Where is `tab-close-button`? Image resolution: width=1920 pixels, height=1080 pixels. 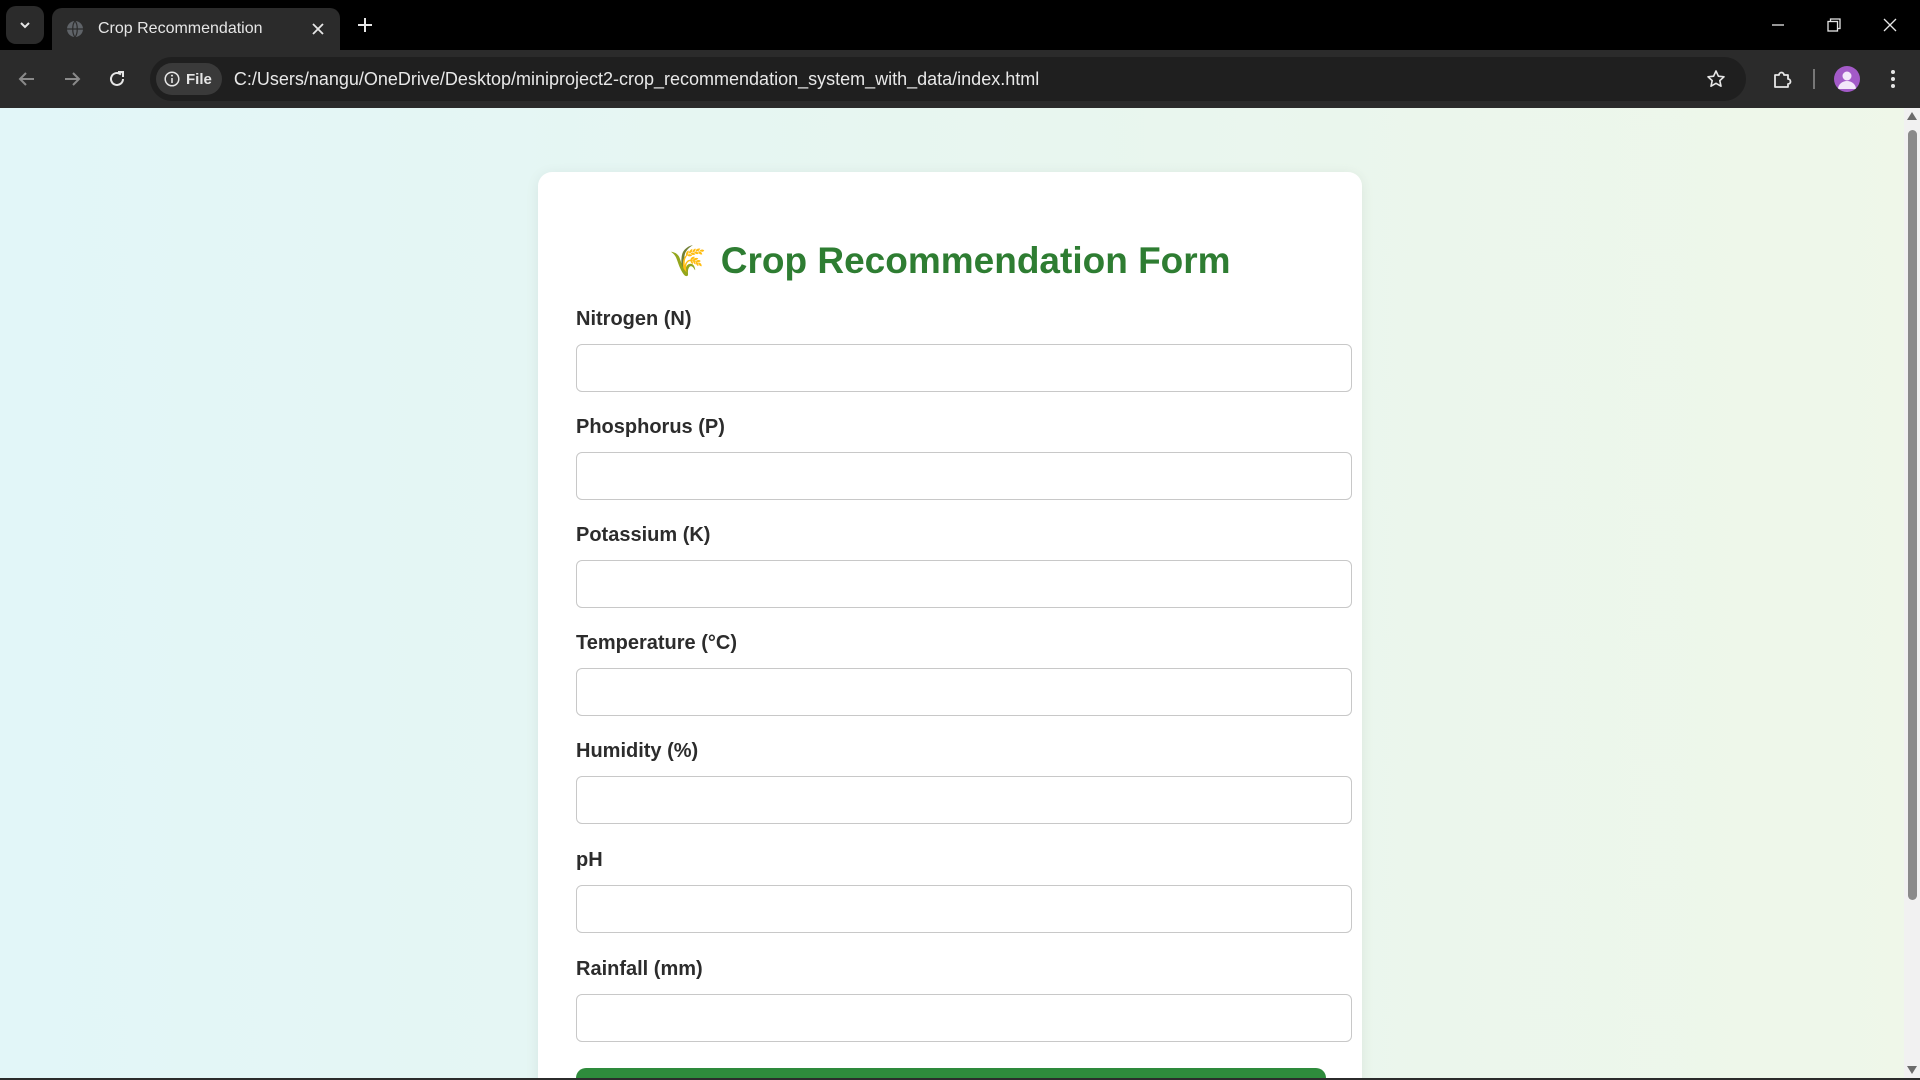
tab-close-button is located at coordinates (318, 29).